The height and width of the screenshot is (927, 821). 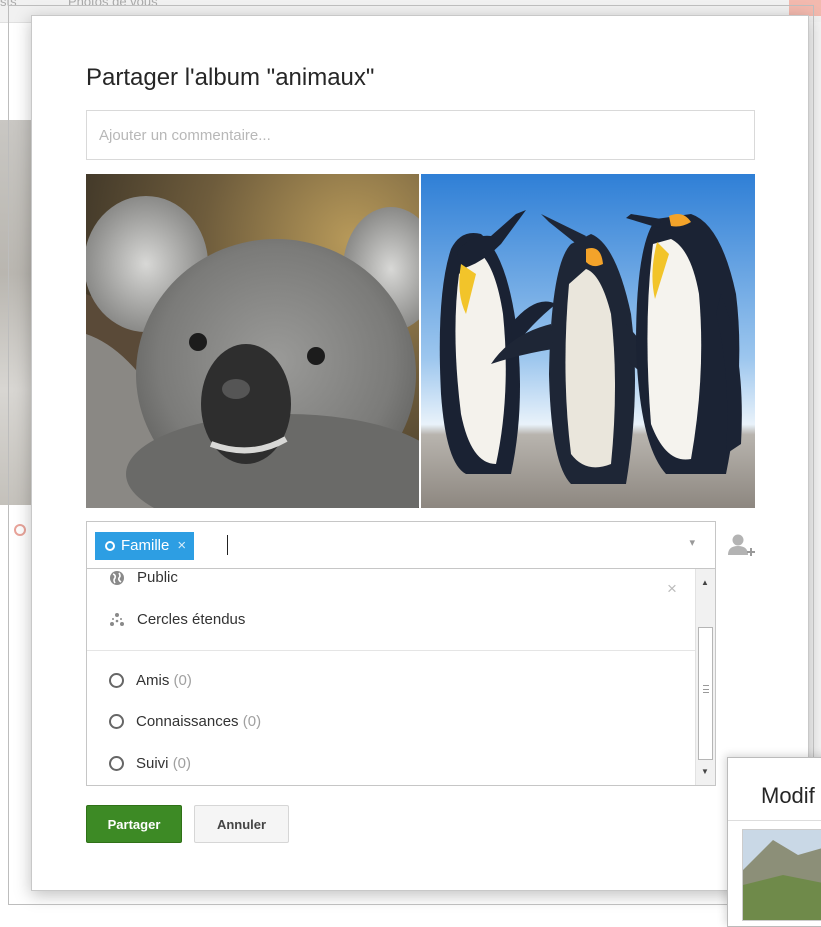 I want to click on dropdown-item-connaissances: Connaissances (0), so click(x=185, y=721).